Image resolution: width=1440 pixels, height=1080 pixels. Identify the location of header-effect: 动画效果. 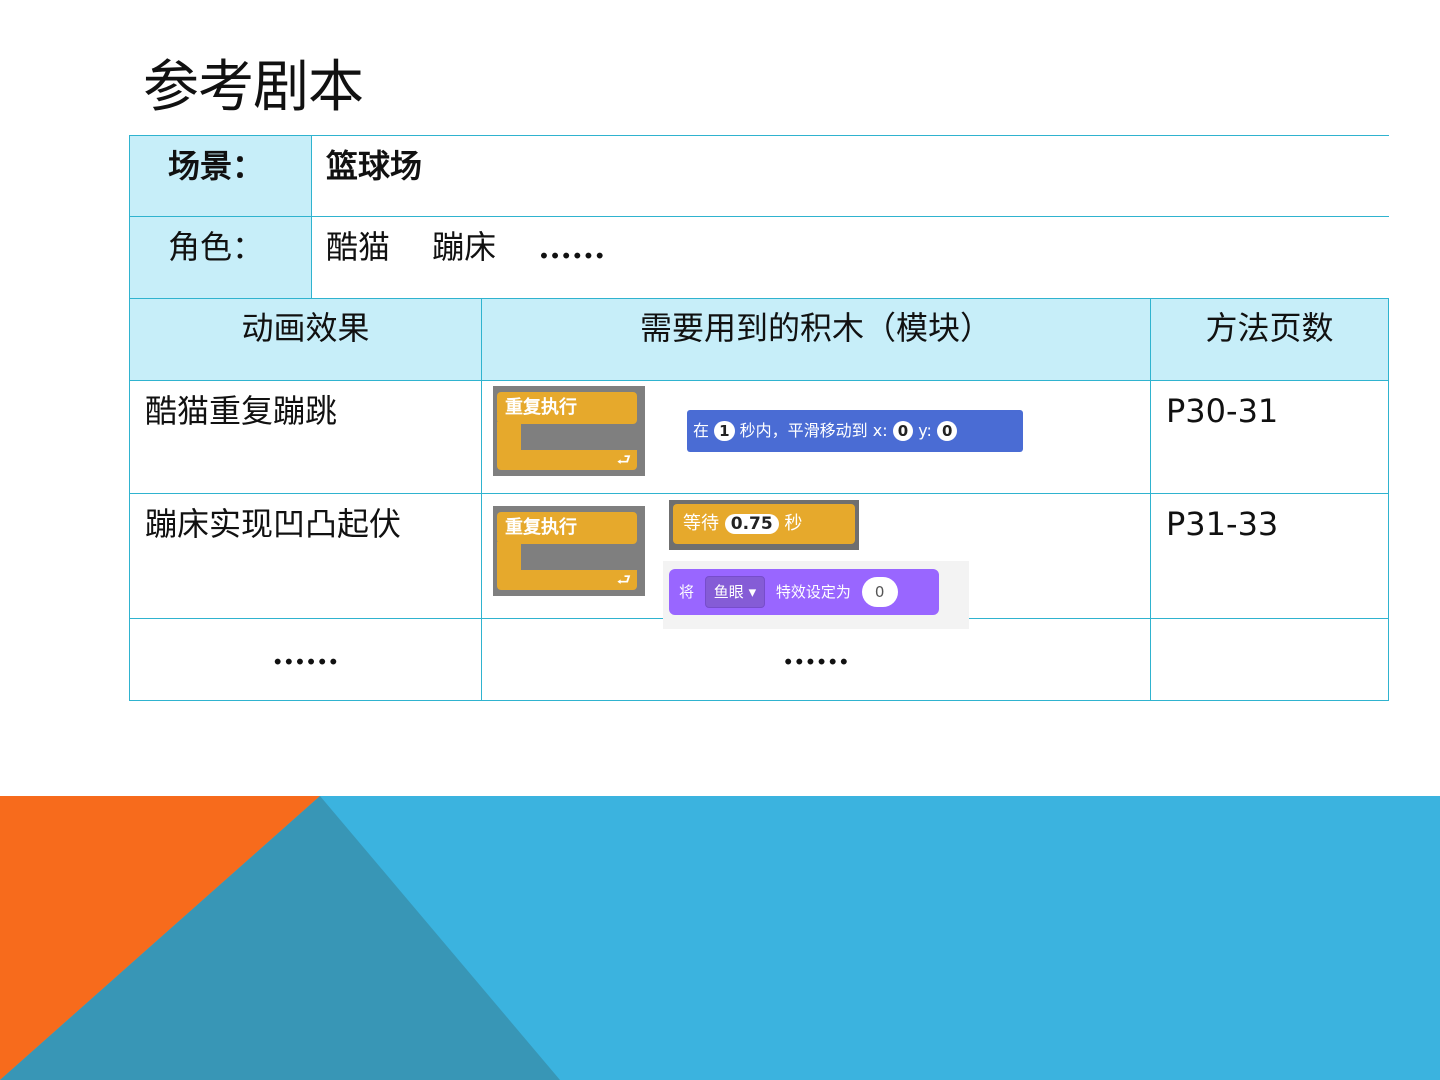
(305, 339).